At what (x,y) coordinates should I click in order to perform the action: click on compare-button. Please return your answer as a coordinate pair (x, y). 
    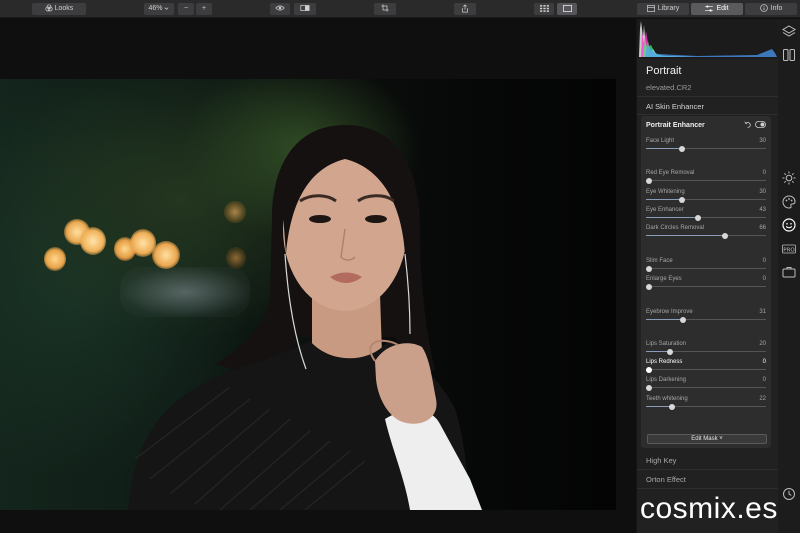
    Looking at the image, I should click on (305, 9).